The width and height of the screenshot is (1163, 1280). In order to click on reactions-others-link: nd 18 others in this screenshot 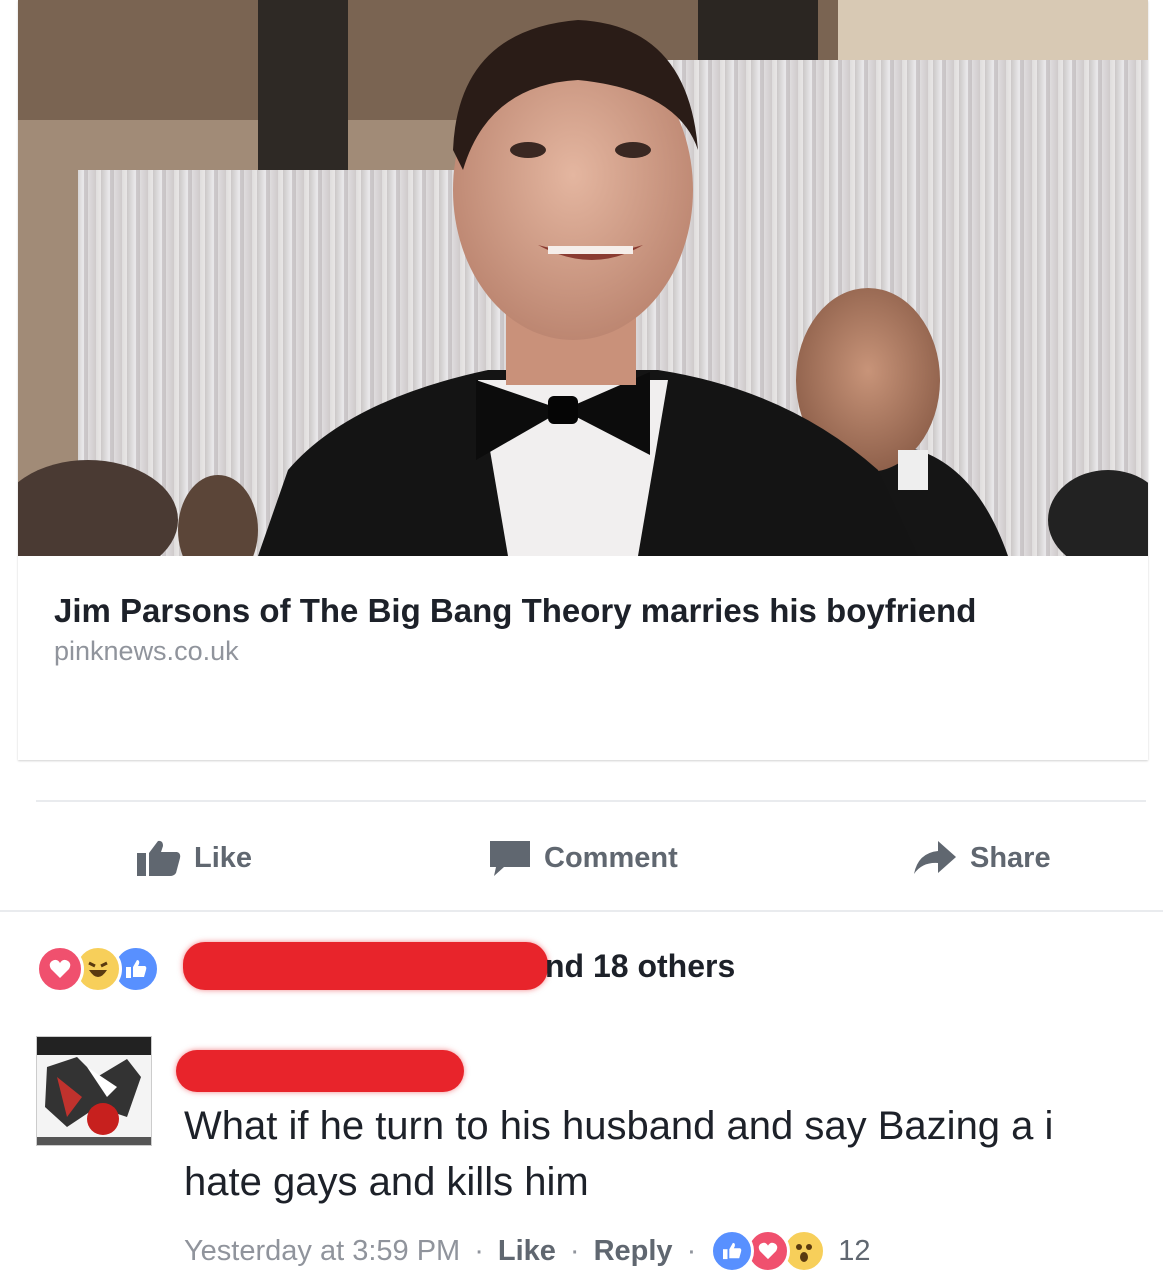, I will do `click(640, 966)`.